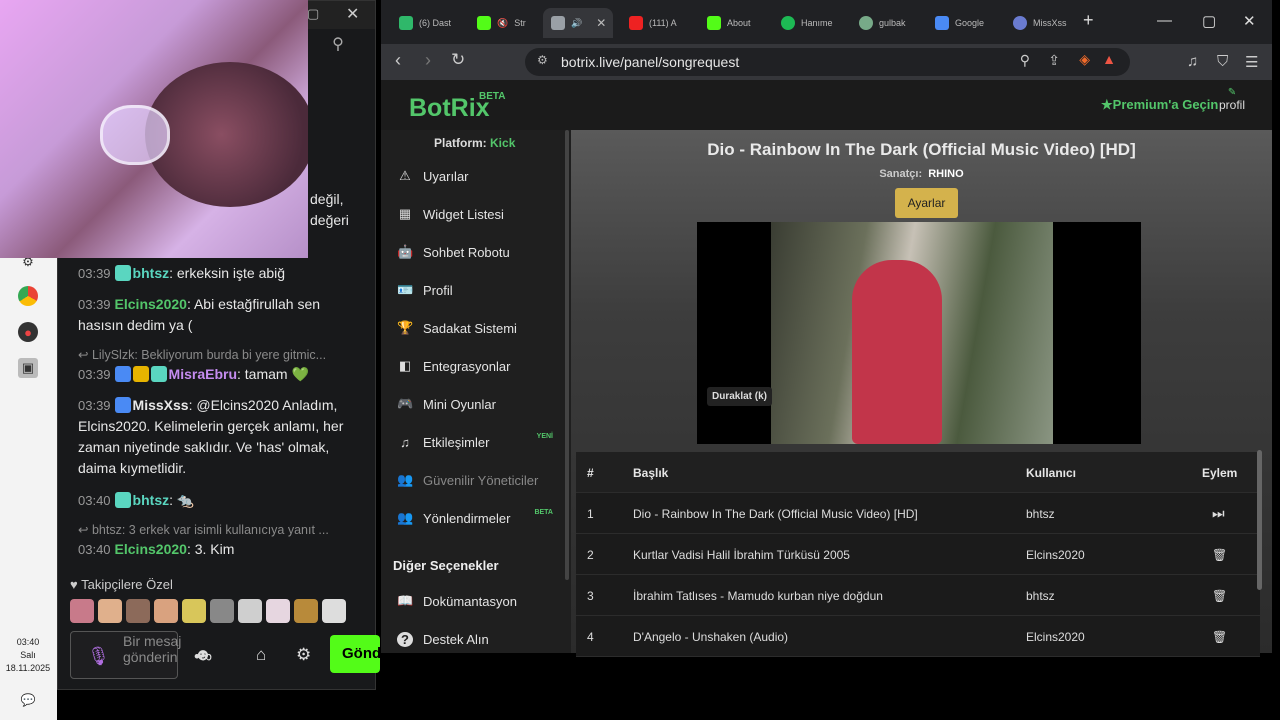  Describe the element at coordinates (94, 304) in the screenshot. I see `message-time: 03:39` at that location.